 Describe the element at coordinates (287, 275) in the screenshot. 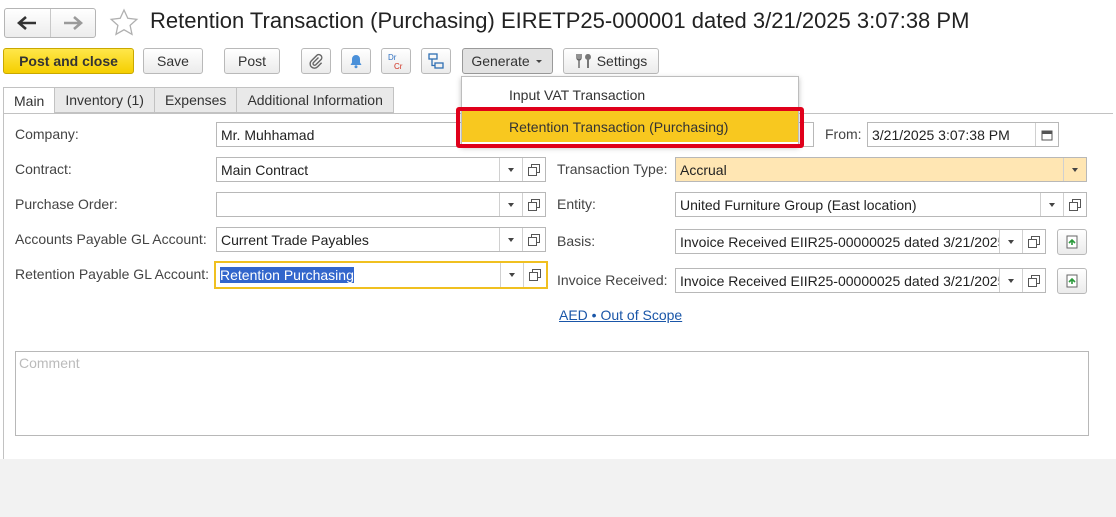

I see `selected-text: Retention Purchasing` at that location.